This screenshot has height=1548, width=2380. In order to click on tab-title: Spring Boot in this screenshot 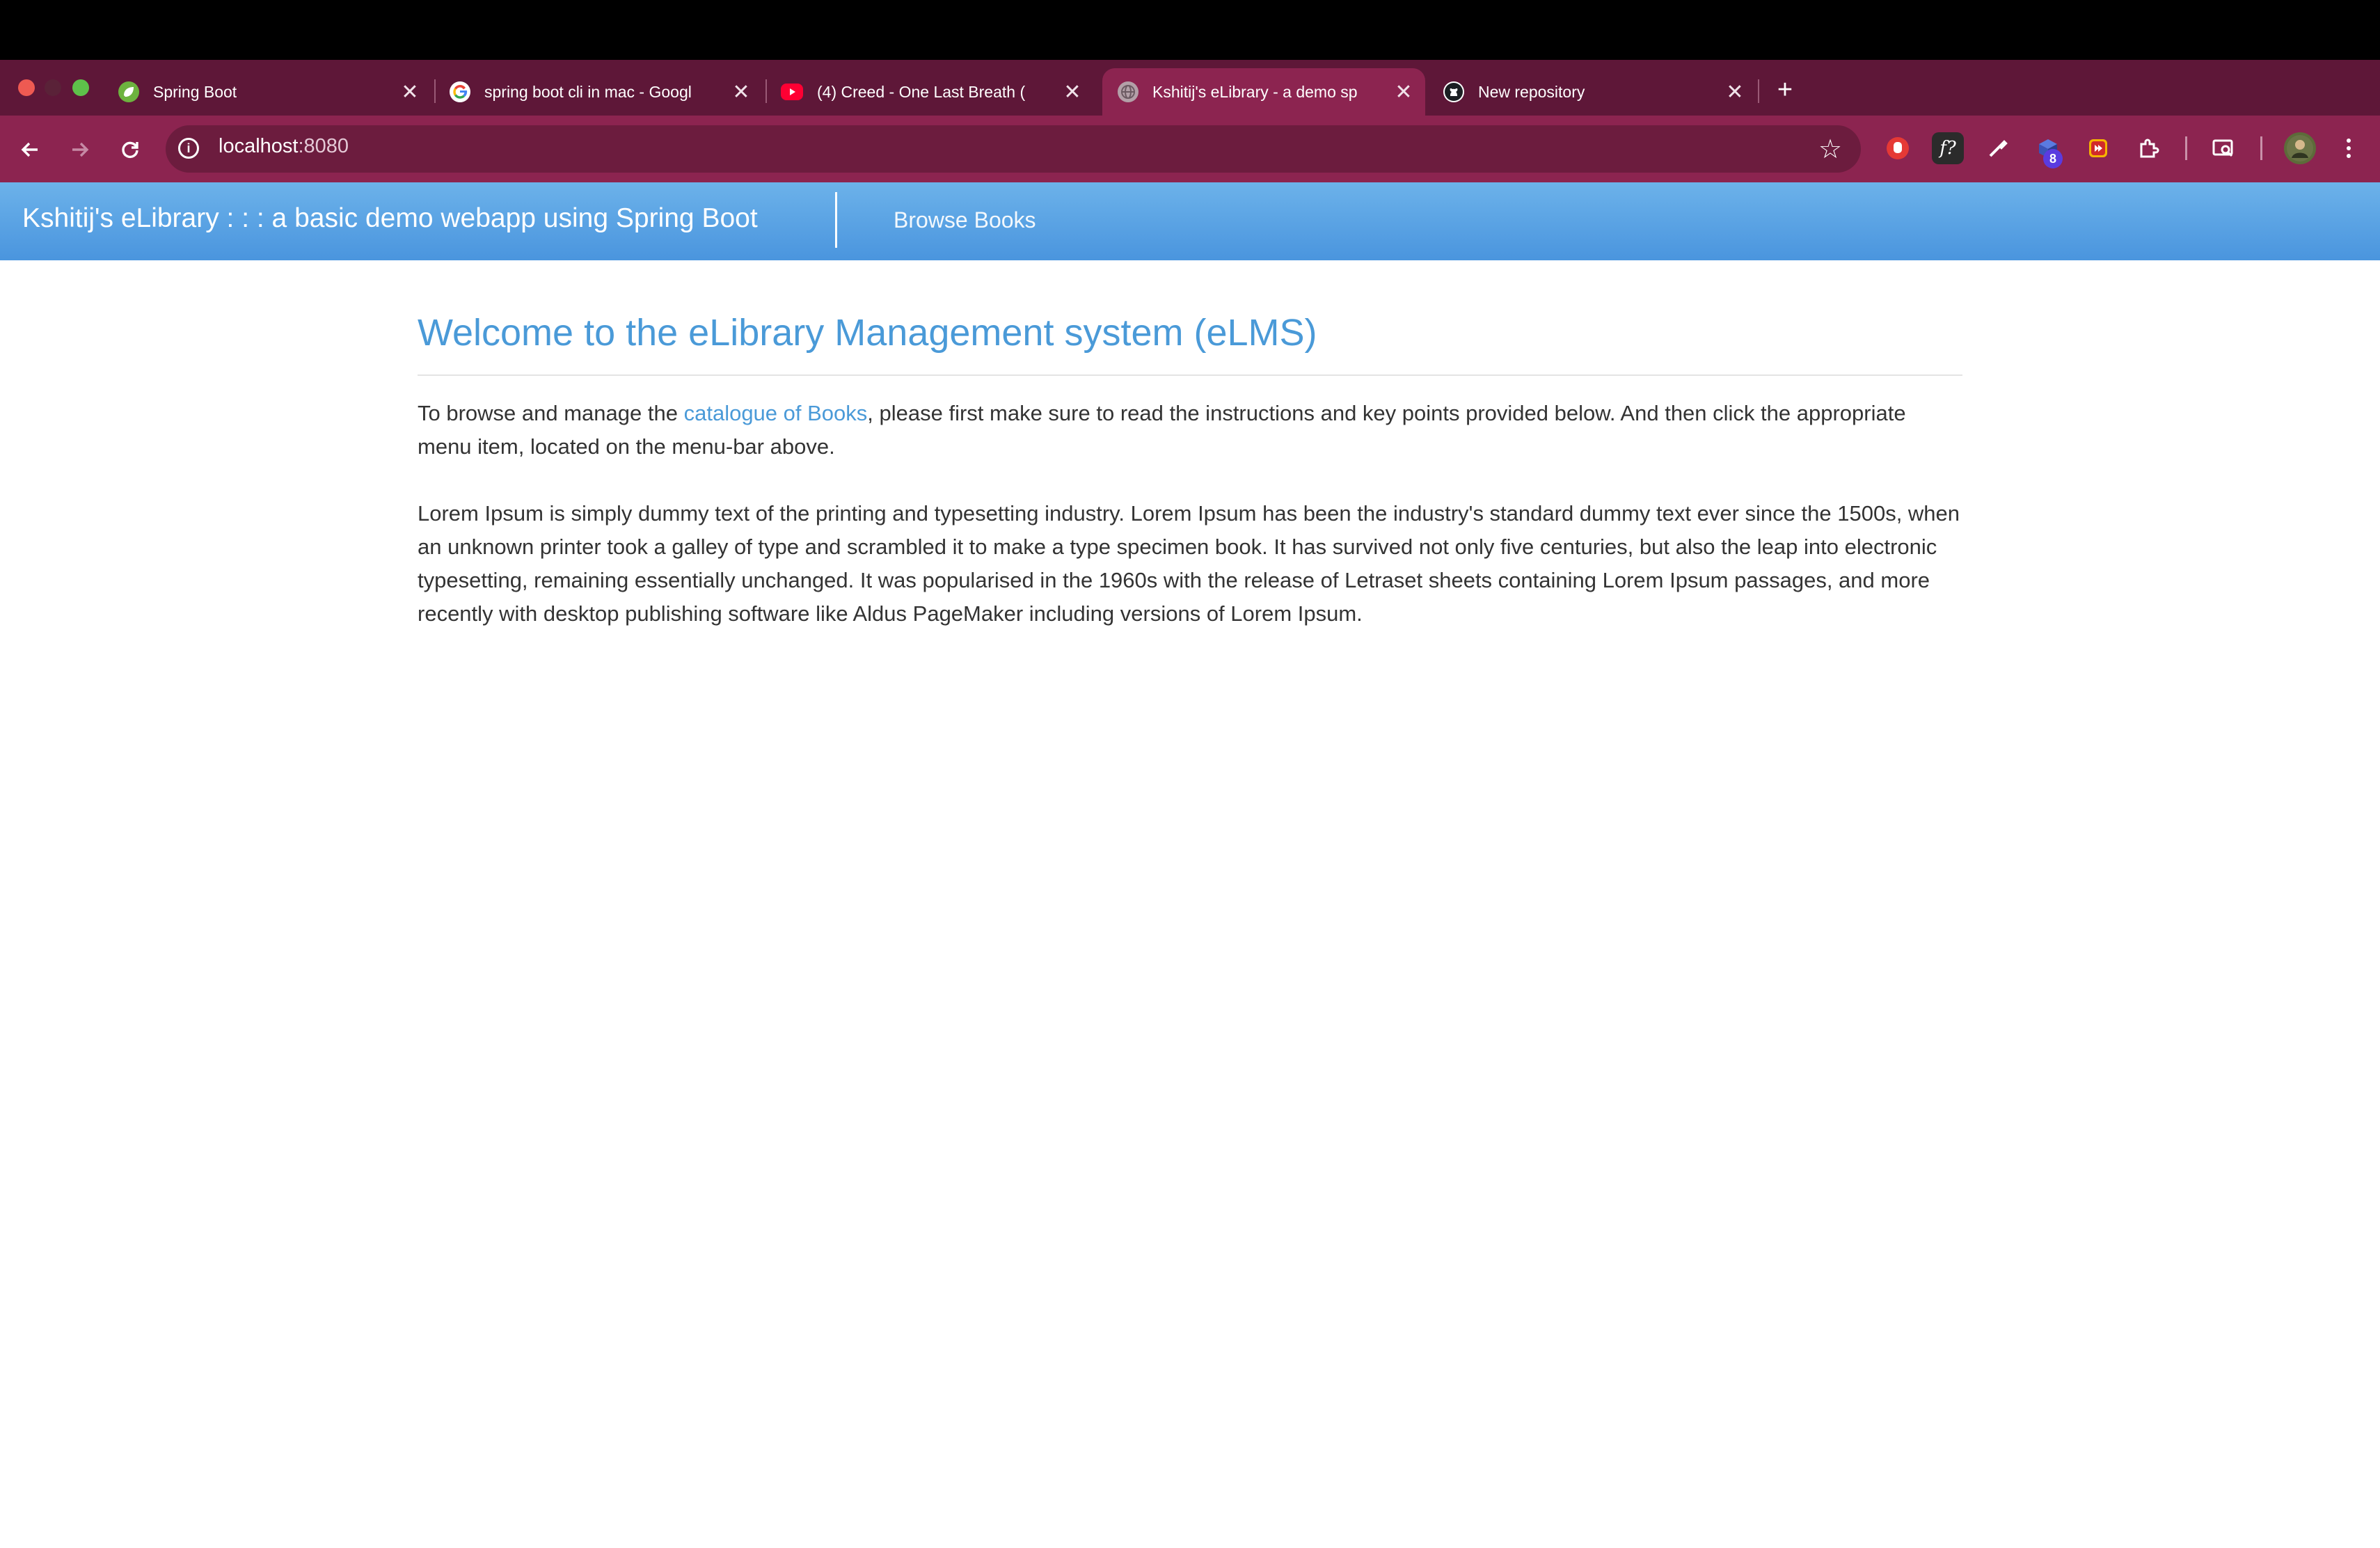, I will do `click(195, 91)`.